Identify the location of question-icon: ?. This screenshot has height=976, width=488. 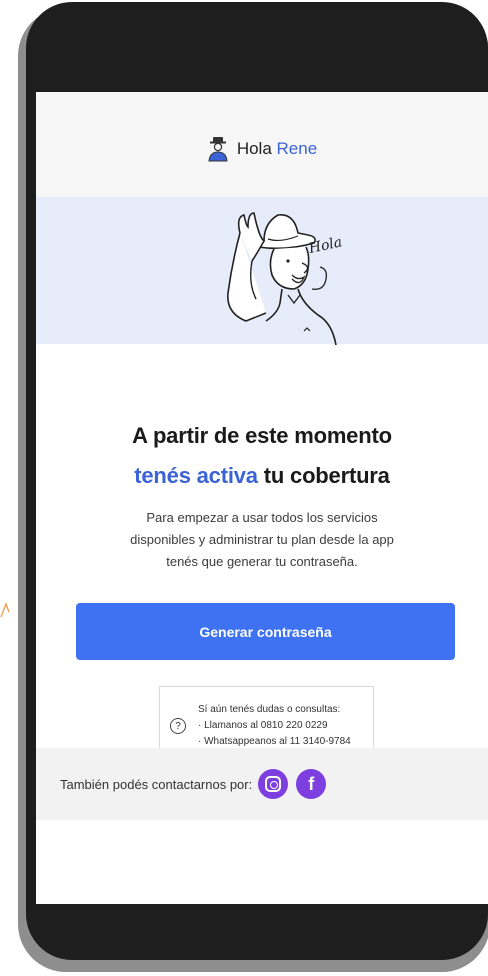
(178, 726).